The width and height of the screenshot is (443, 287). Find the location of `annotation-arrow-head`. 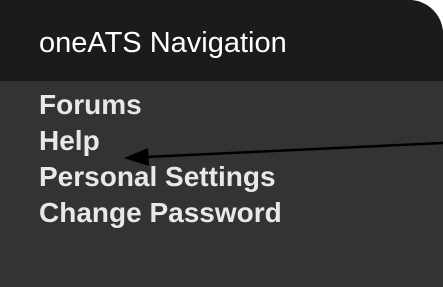

annotation-arrow-head is located at coordinates (136, 157).